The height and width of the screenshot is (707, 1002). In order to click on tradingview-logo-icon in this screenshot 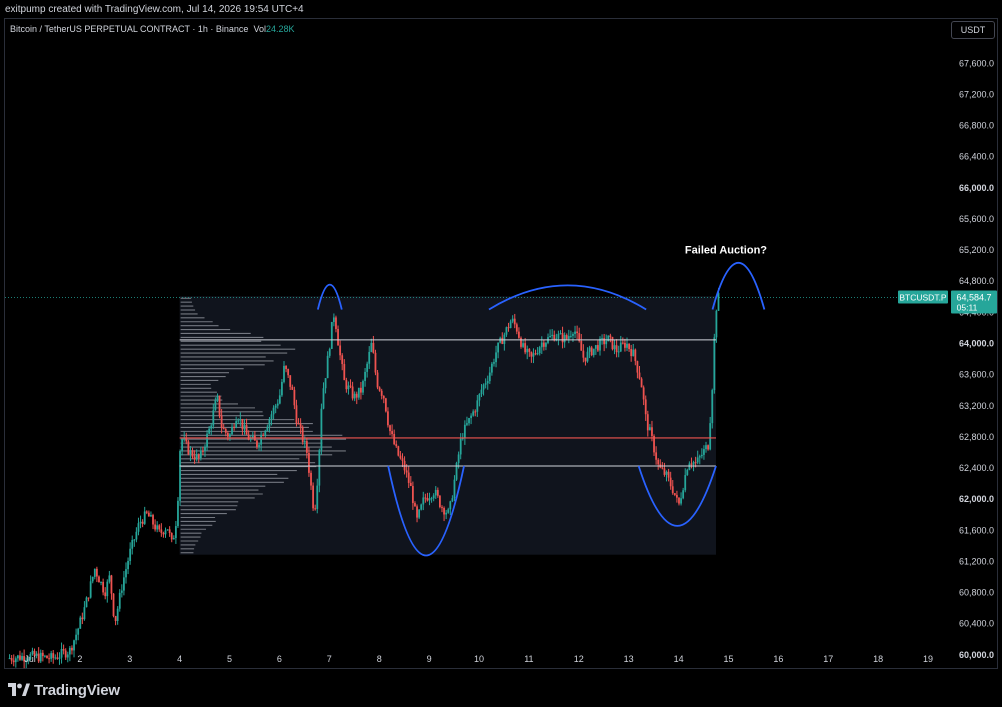, I will do `click(19, 689)`.